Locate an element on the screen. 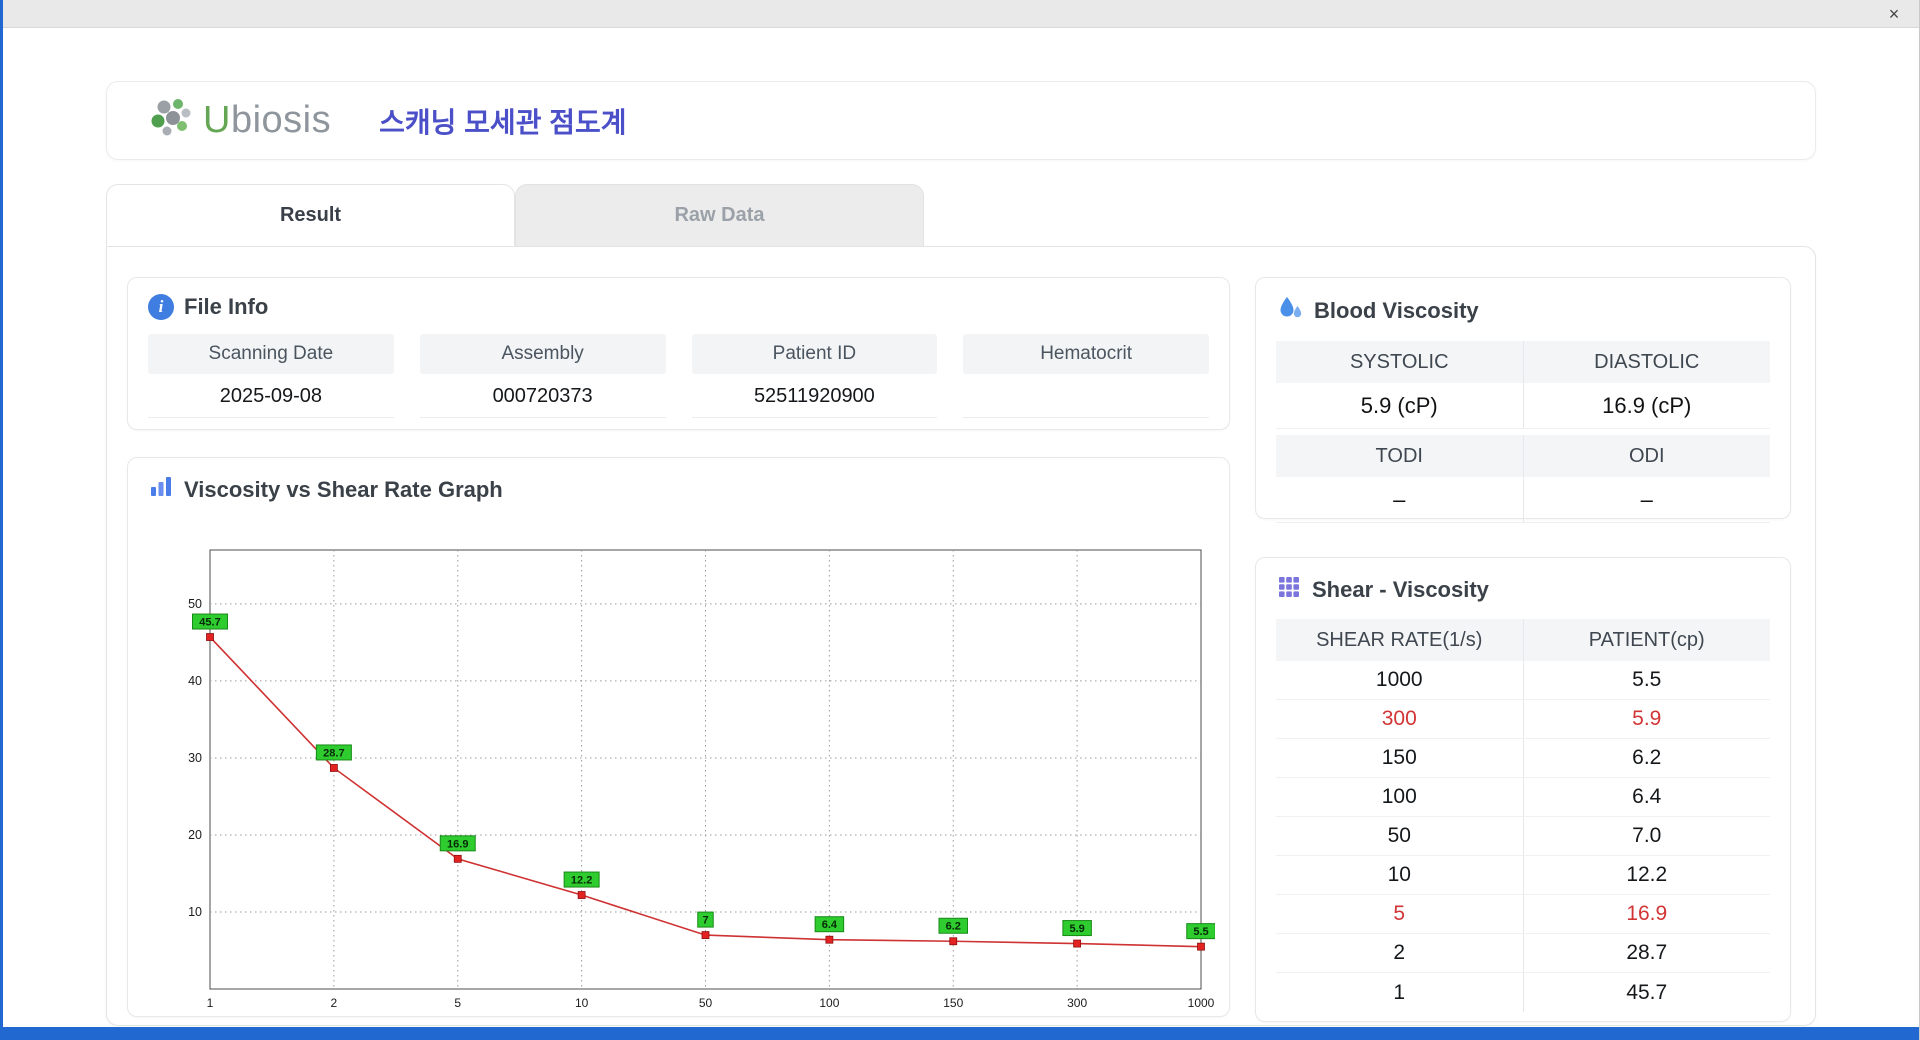  svg-text: 12.2 is located at coordinates (581, 881).